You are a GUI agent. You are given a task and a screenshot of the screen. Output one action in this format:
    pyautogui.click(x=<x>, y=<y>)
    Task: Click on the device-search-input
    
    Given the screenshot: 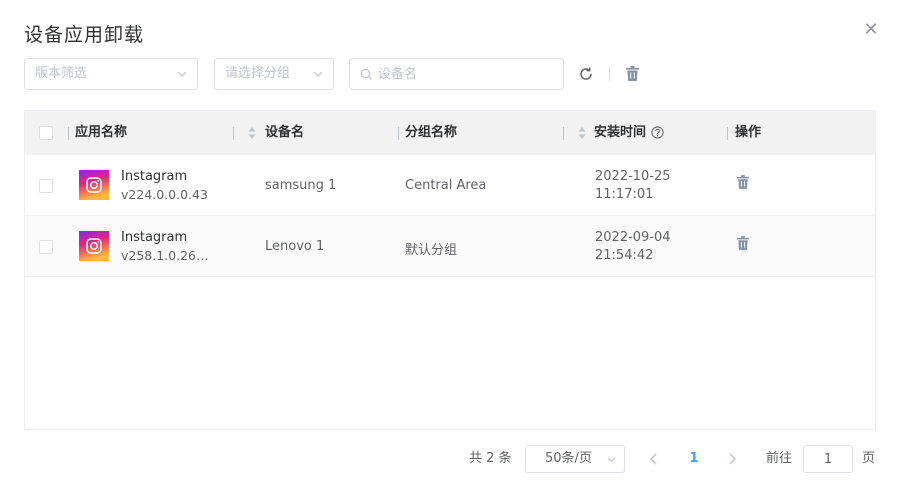 What is the action you would take?
    pyautogui.click(x=468, y=74)
    